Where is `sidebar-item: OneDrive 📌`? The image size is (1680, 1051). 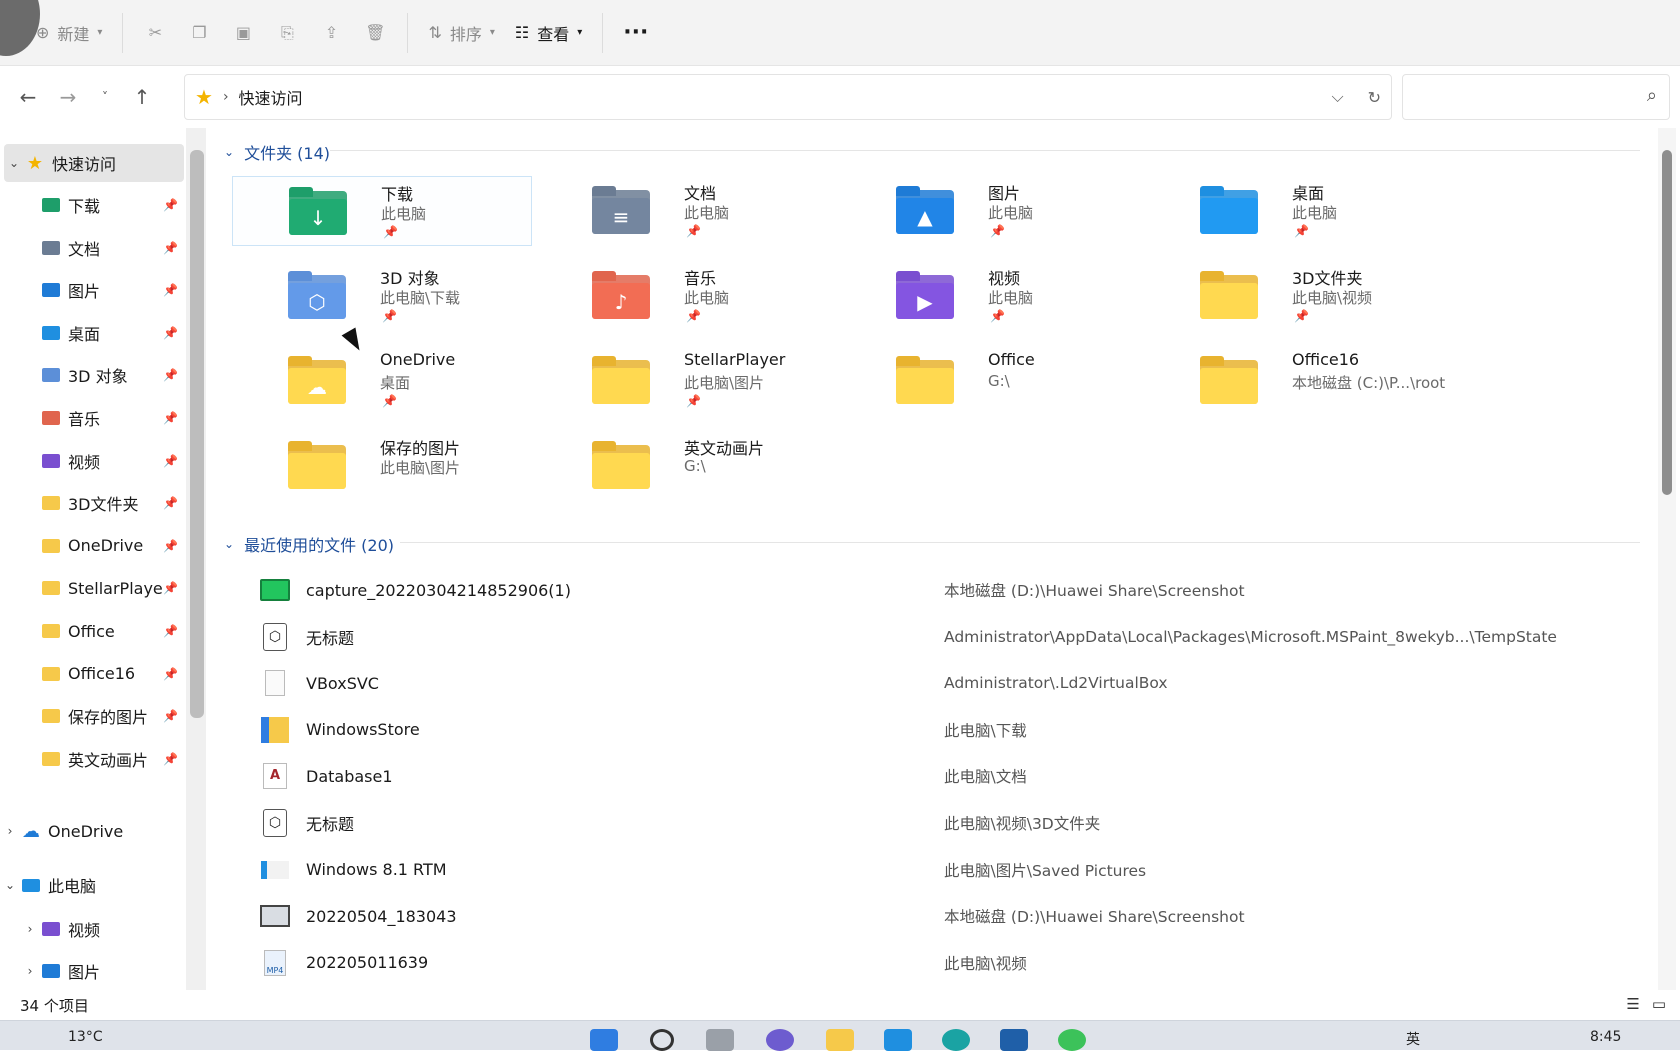
sidebar-item: OneDrive 📌 is located at coordinates (92, 546).